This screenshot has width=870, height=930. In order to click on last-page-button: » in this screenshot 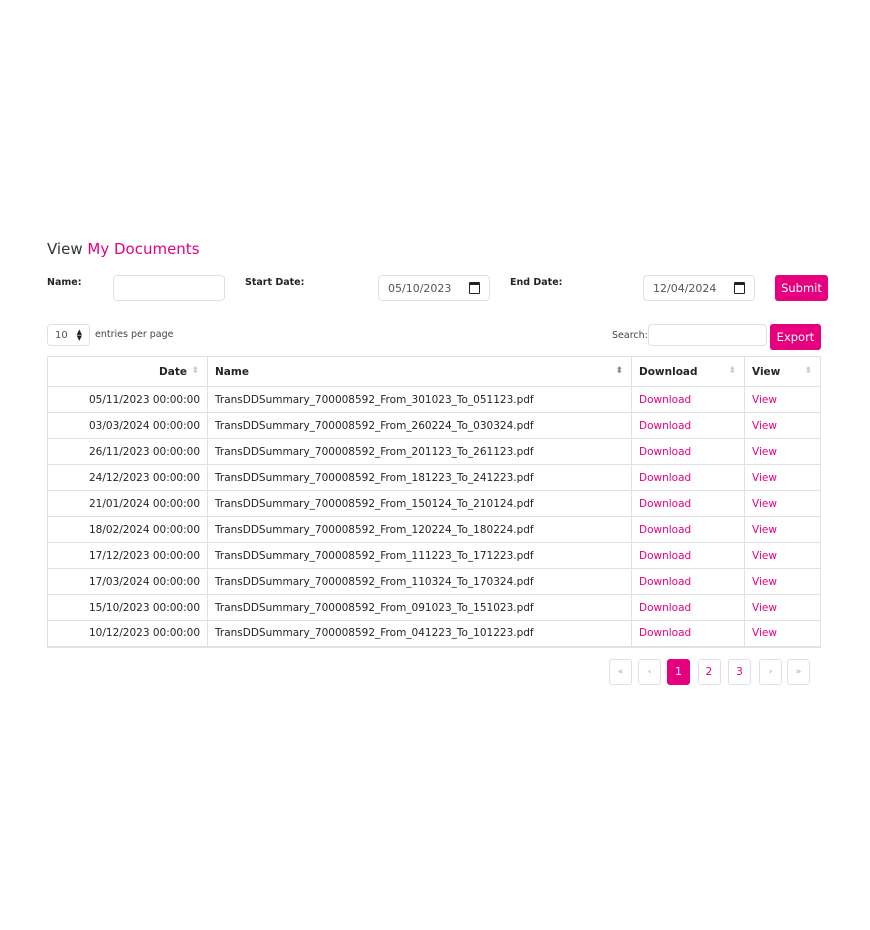, I will do `click(798, 672)`.